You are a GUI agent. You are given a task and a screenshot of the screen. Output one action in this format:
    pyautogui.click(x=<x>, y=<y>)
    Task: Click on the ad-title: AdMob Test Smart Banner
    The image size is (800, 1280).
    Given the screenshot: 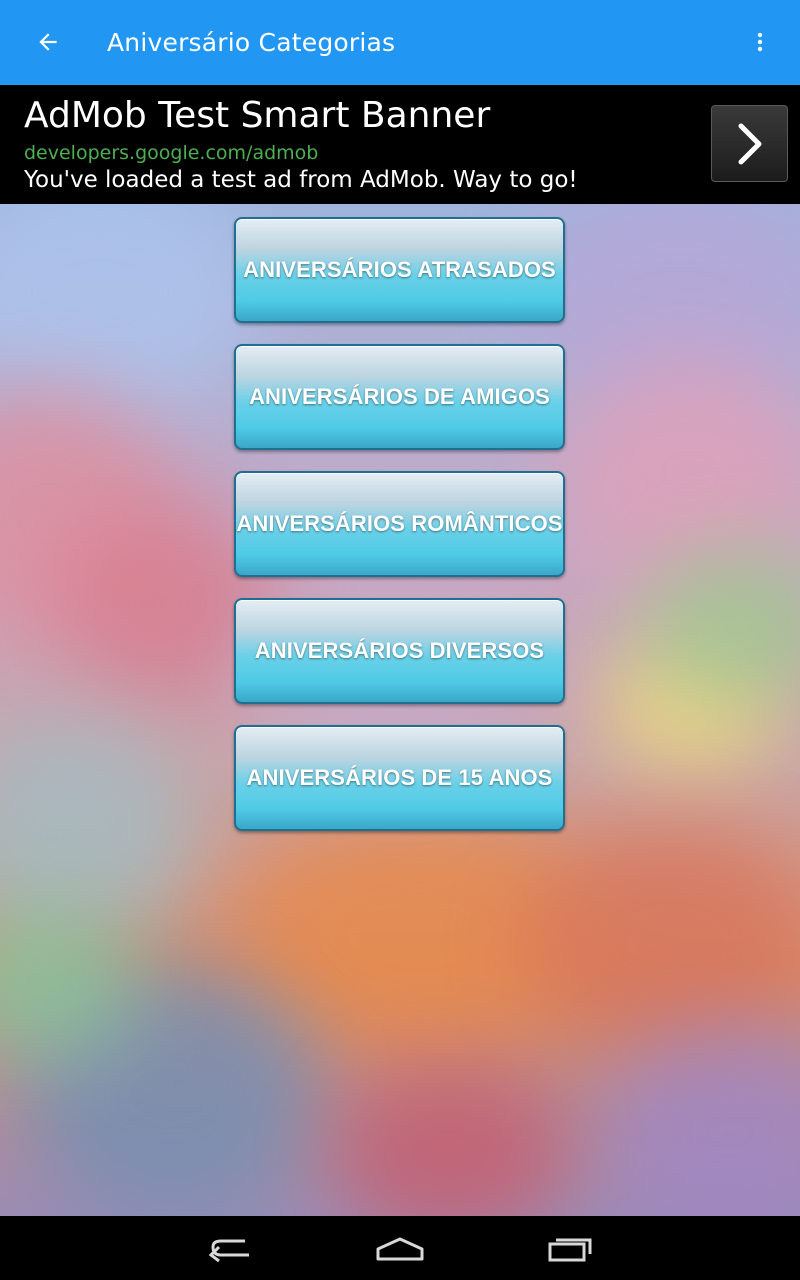 What is the action you would take?
    pyautogui.click(x=257, y=115)
    